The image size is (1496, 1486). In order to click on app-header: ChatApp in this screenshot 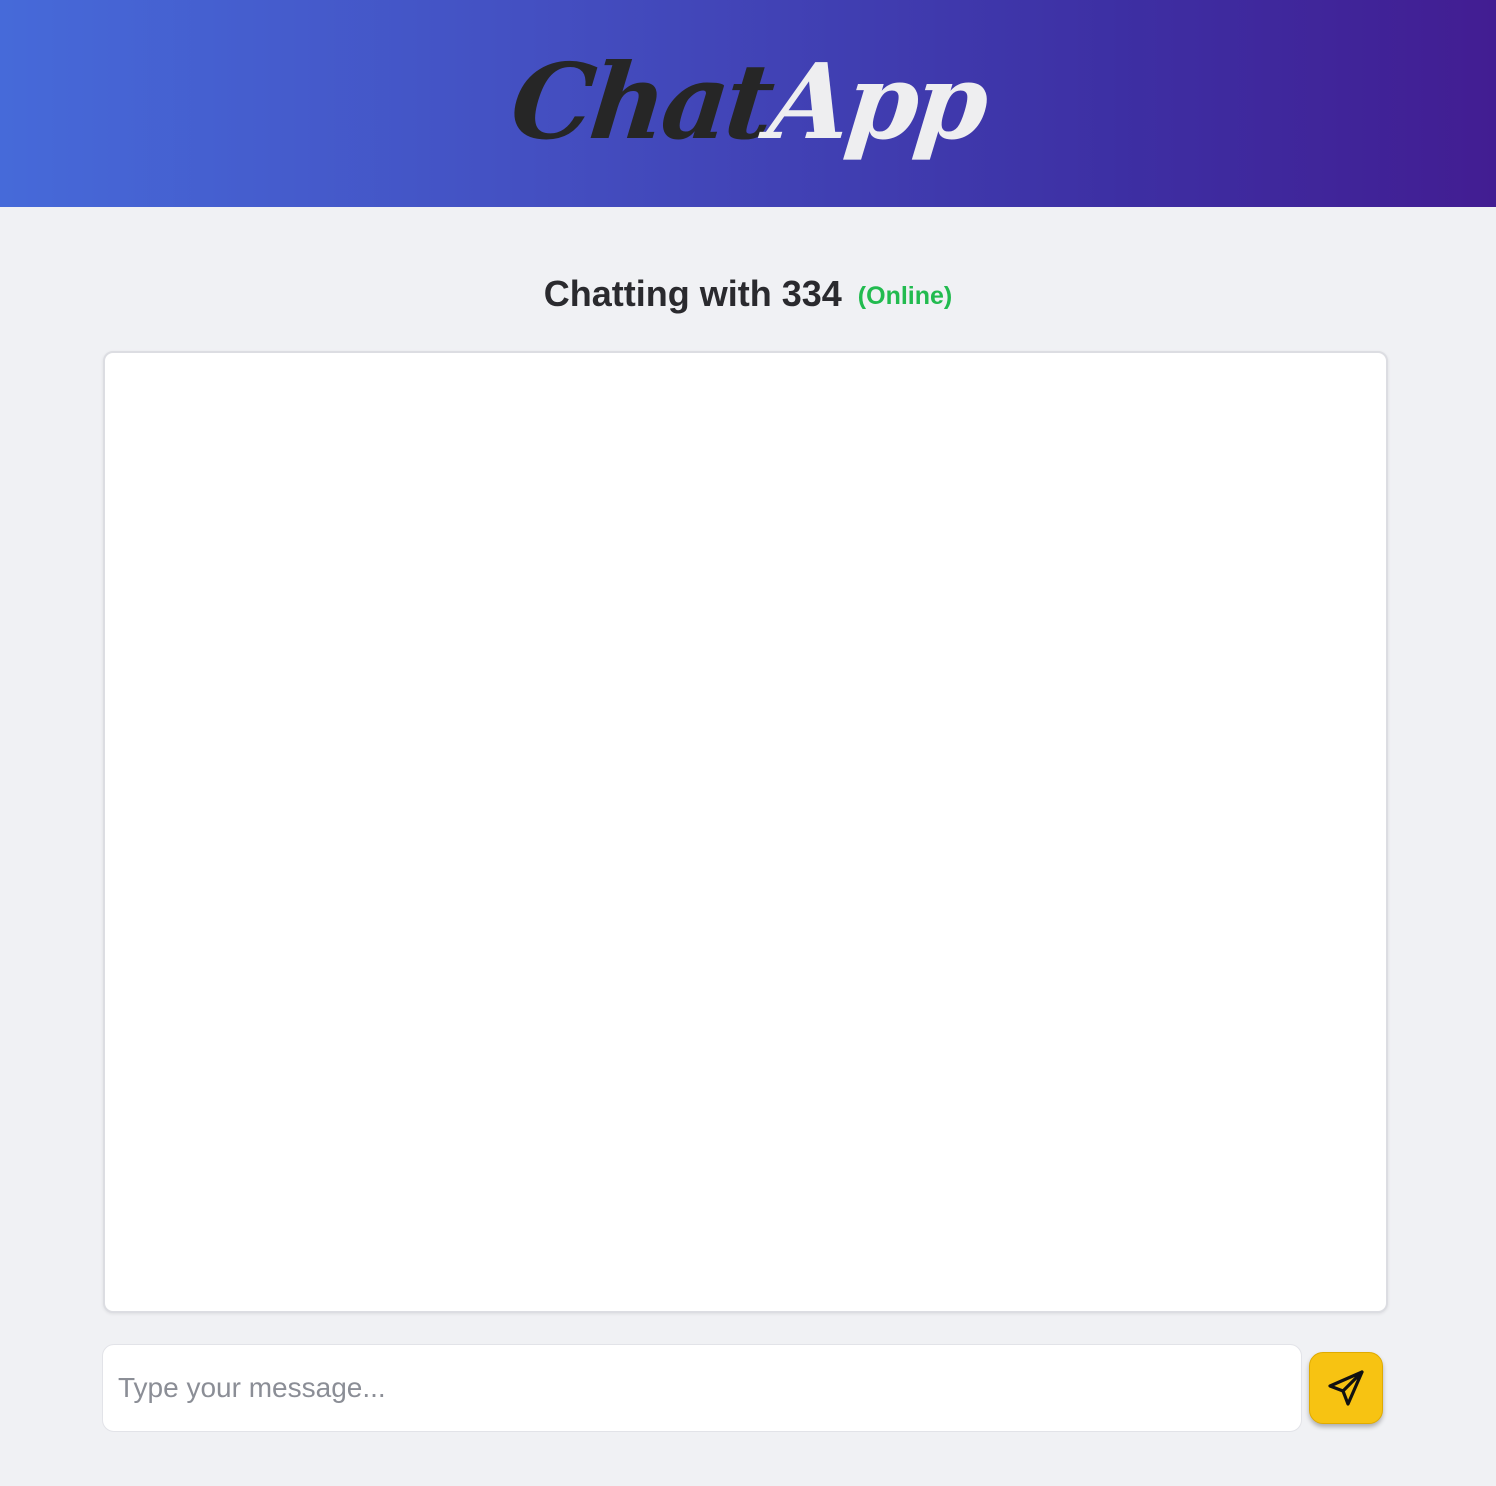, I will do `click(748, 103)`.